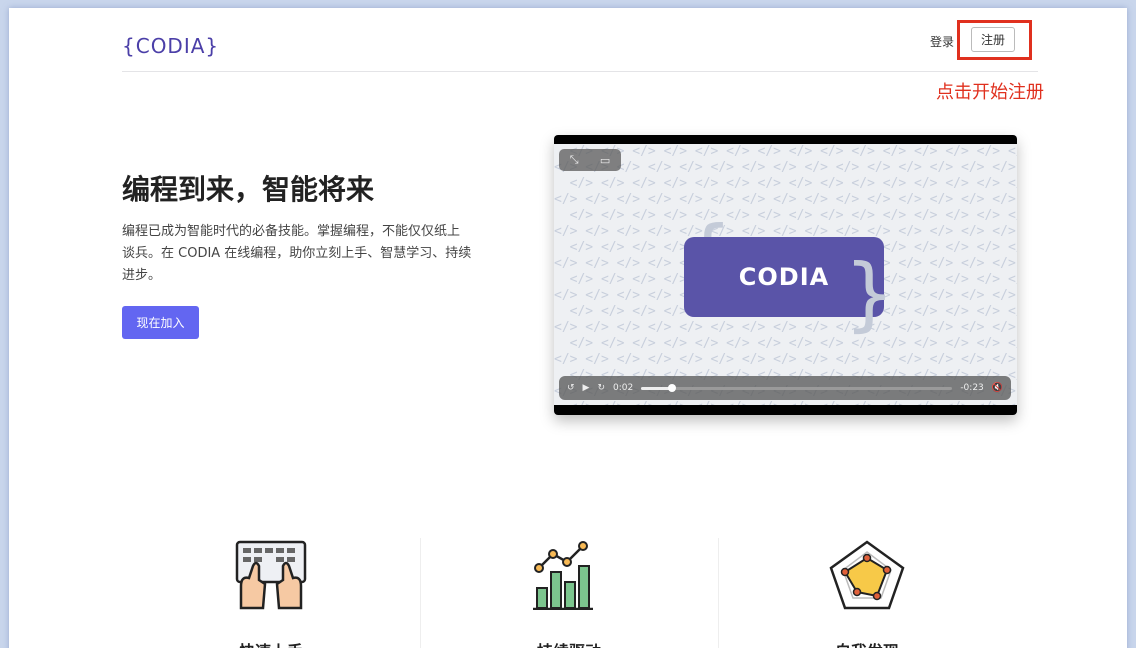 Image resolution: width=1136 pixels, height=648 pixels. What do you see at coordinates (574, 160) in the screenshot?
I see `fullscreen-icon: ⤡` at bounding box center [574, 160].